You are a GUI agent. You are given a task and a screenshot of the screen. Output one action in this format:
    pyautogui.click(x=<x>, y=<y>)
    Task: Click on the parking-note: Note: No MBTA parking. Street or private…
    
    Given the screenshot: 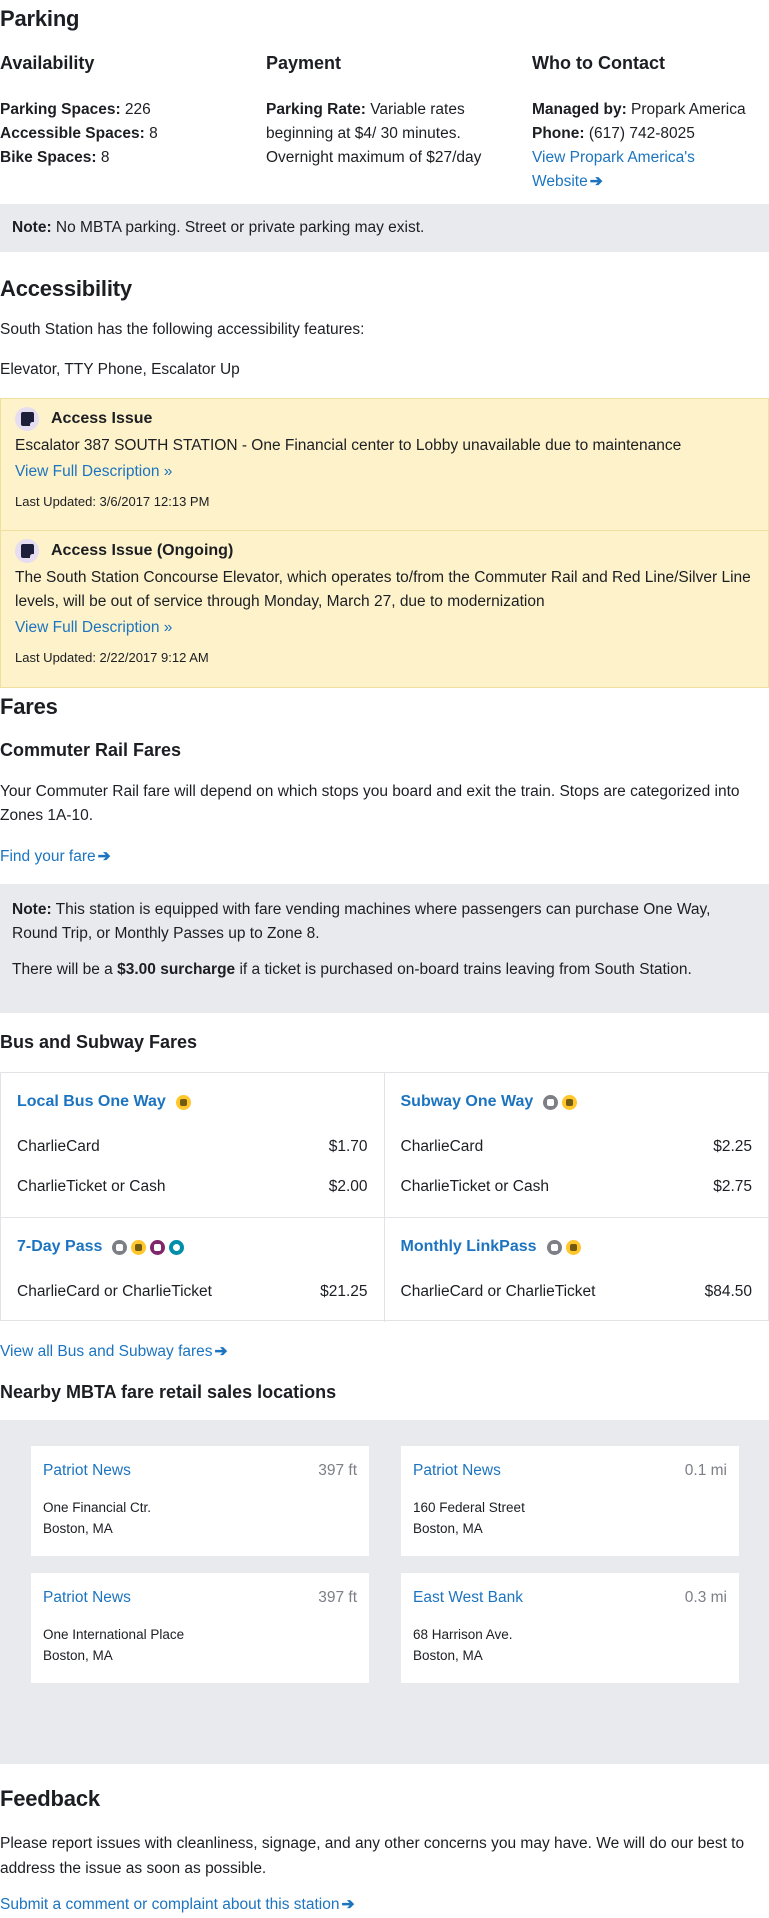 What is the action you would take?
    pyautogui.click(x=384, y=228)
    